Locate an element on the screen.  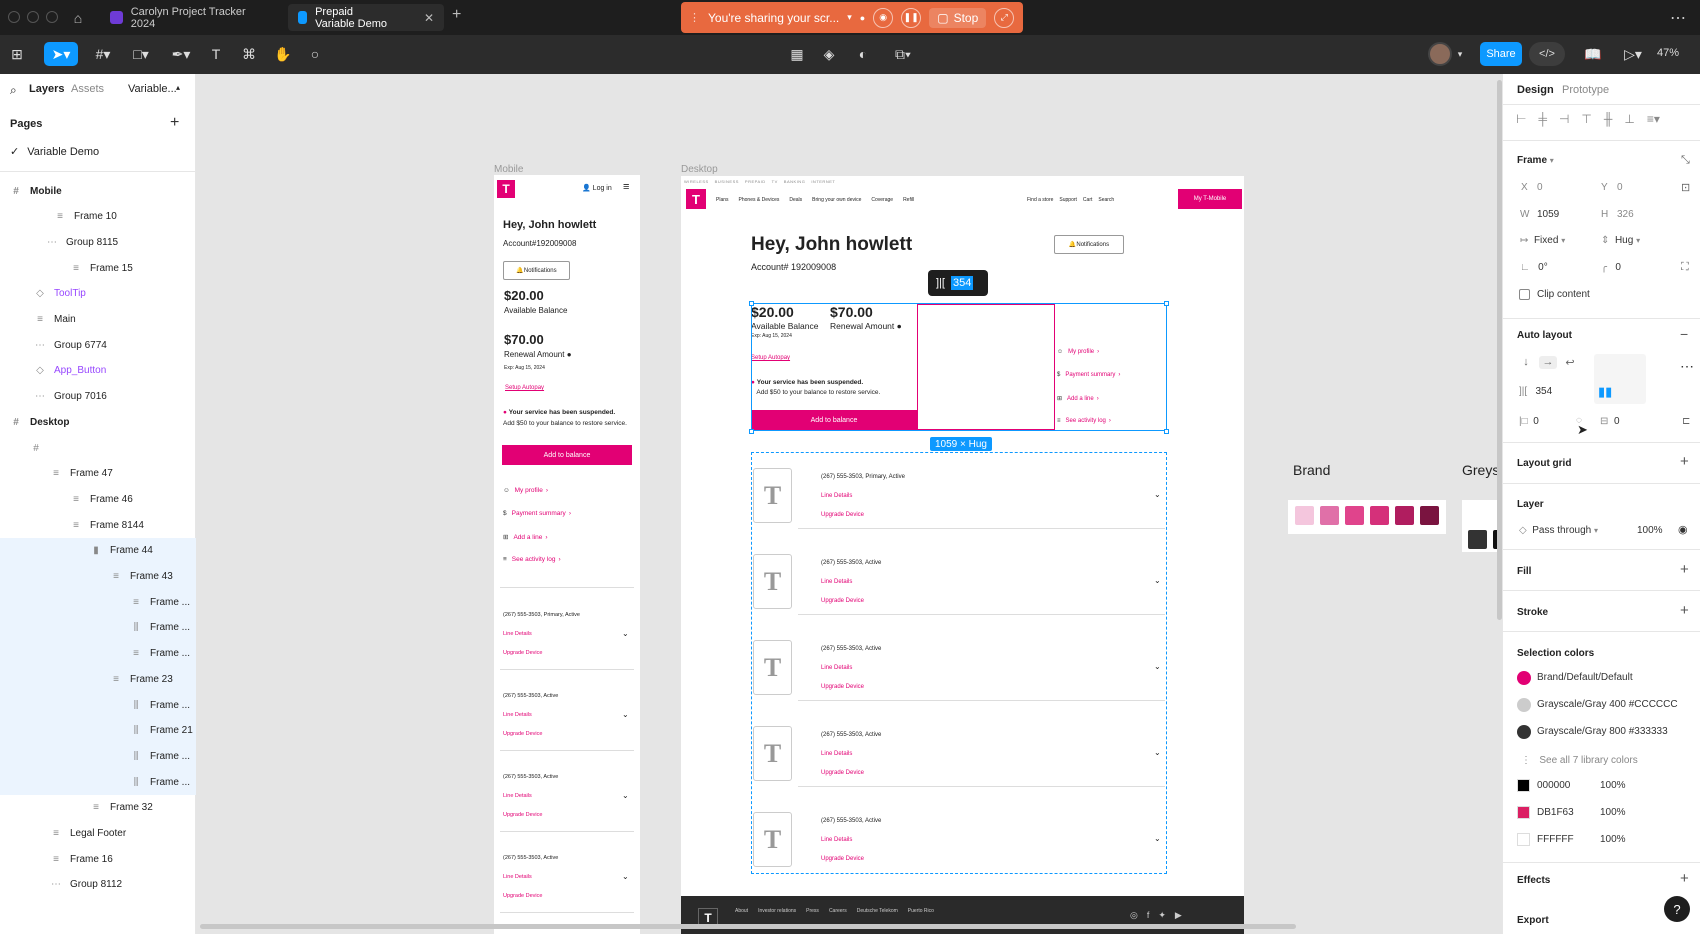
selection-color-name: Grayscale/Gray 400 #CCCCCC is located at coordinates (1607, 704).